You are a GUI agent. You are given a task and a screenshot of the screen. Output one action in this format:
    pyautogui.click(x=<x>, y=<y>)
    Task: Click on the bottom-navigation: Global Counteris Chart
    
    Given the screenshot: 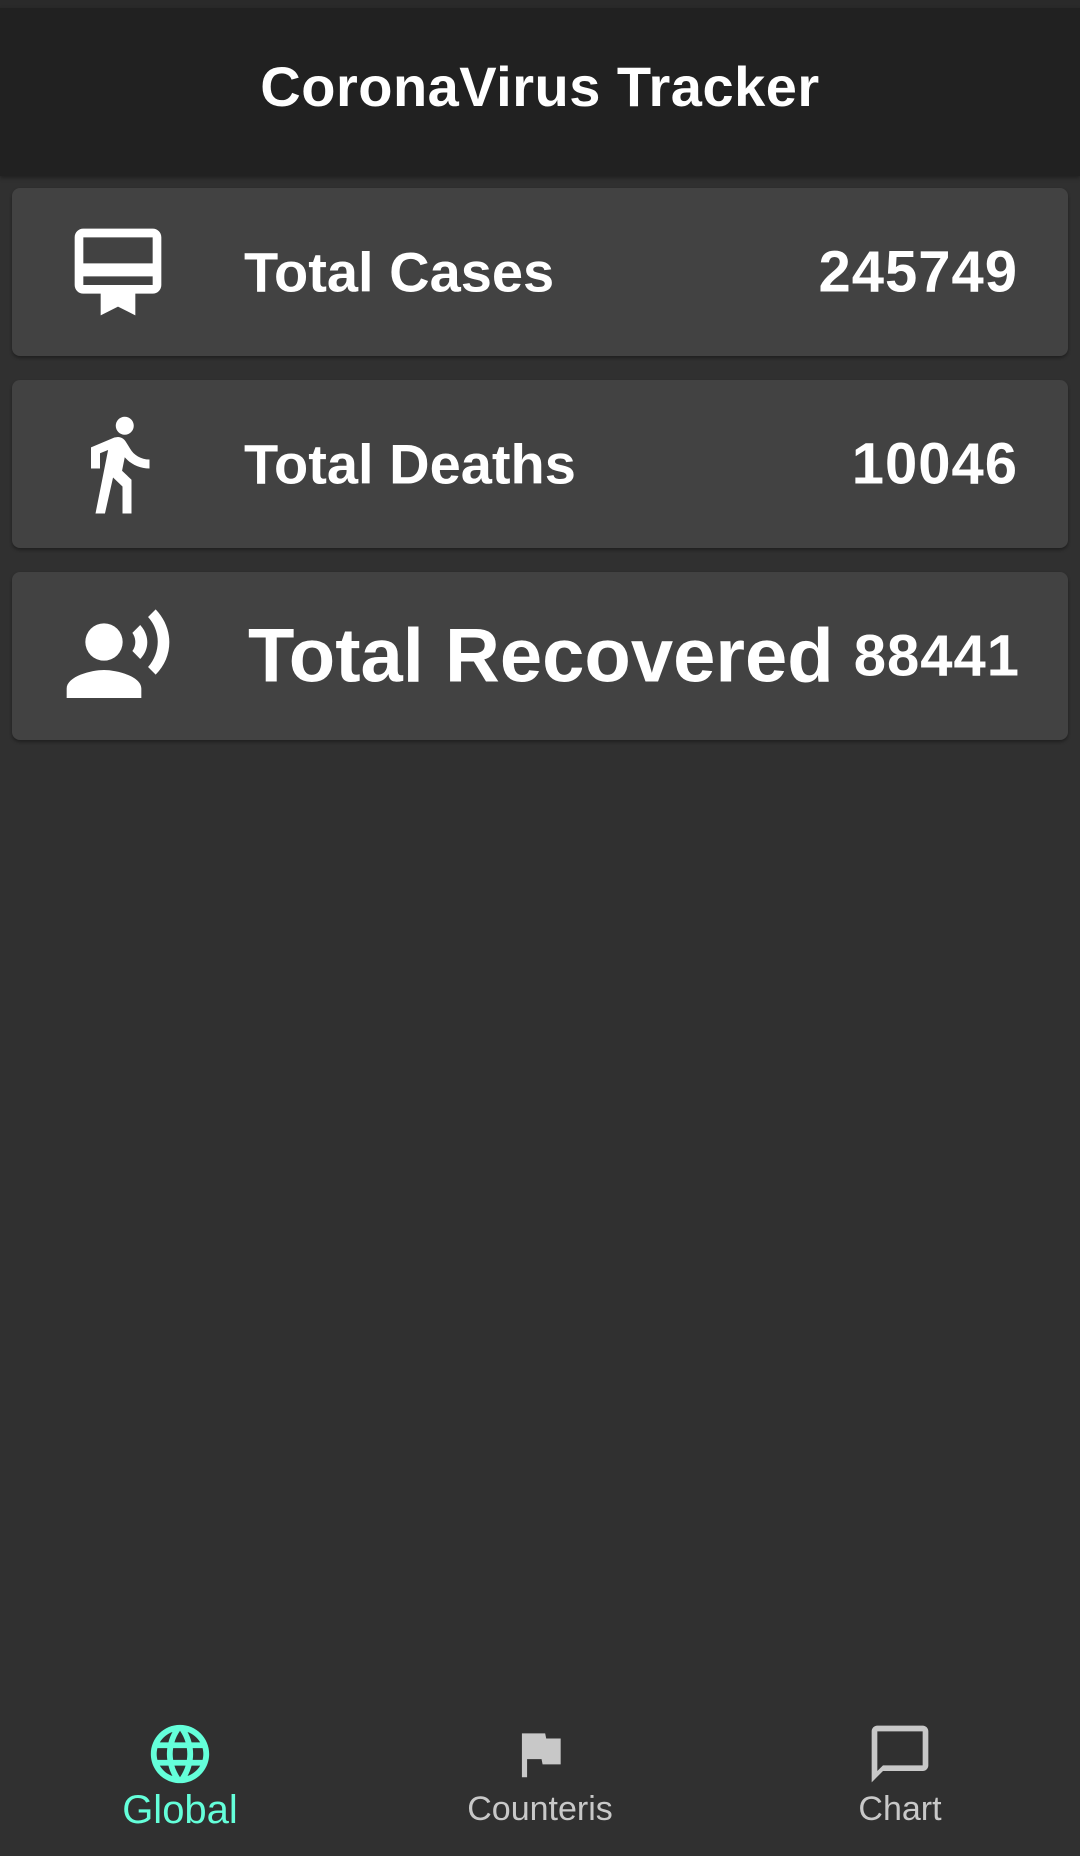 What is the action you would take?
    pyautogui.click(x=540, y=1770)
    